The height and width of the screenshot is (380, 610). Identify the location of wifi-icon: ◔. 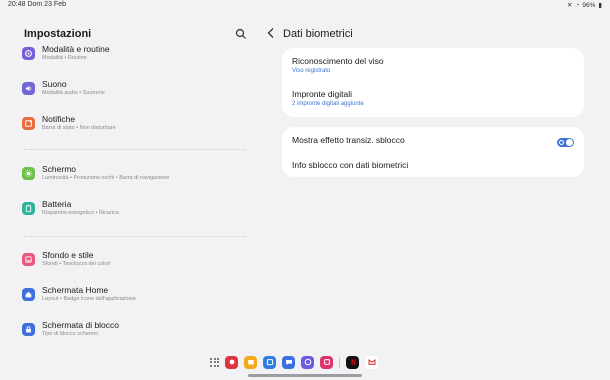
(577, 5).